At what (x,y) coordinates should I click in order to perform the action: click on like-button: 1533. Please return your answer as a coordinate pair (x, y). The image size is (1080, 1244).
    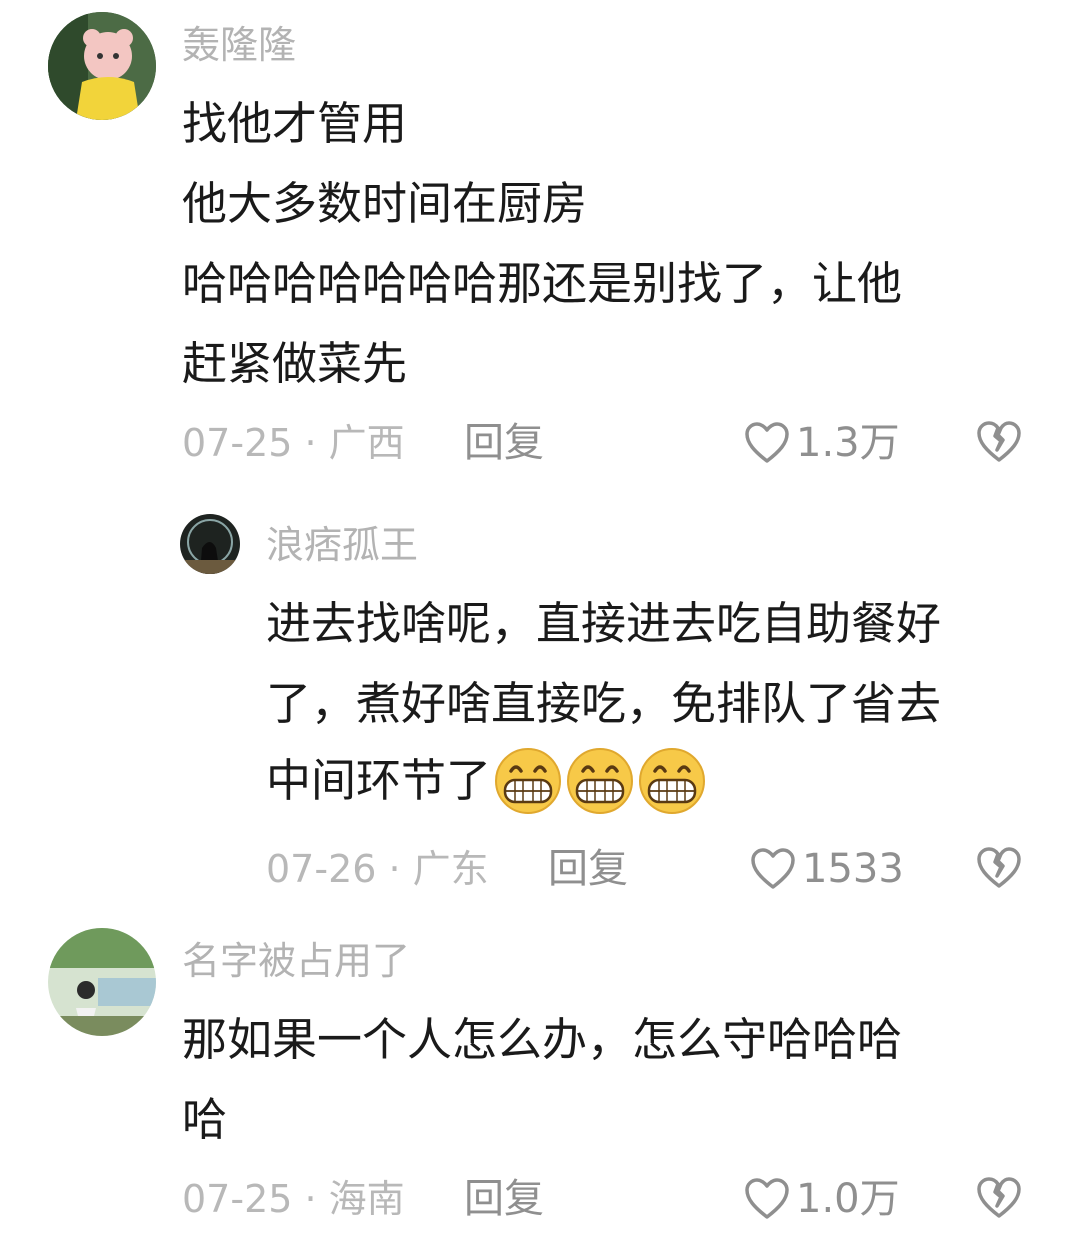
    Looking at the image, I should click on (827, 869).